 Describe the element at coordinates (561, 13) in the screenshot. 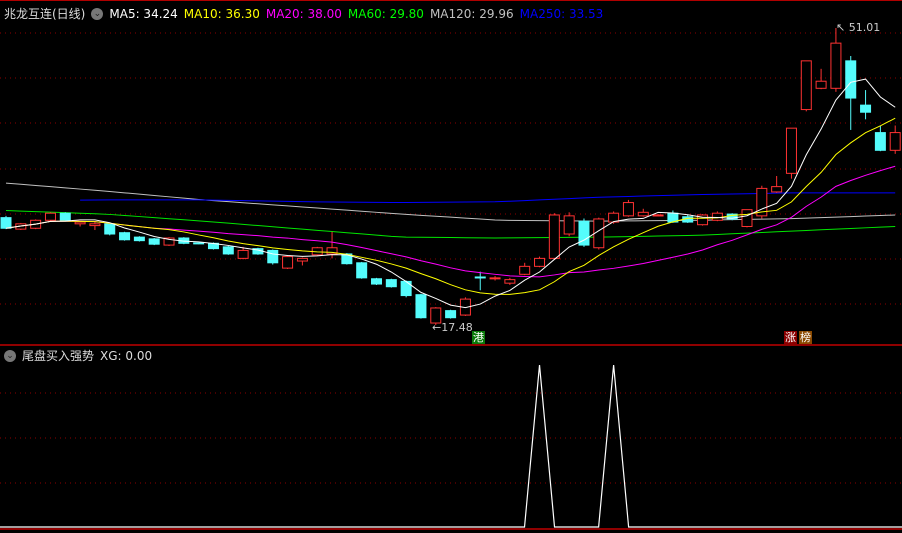

I see `ma250-value: MA250: 33.53` at that location.